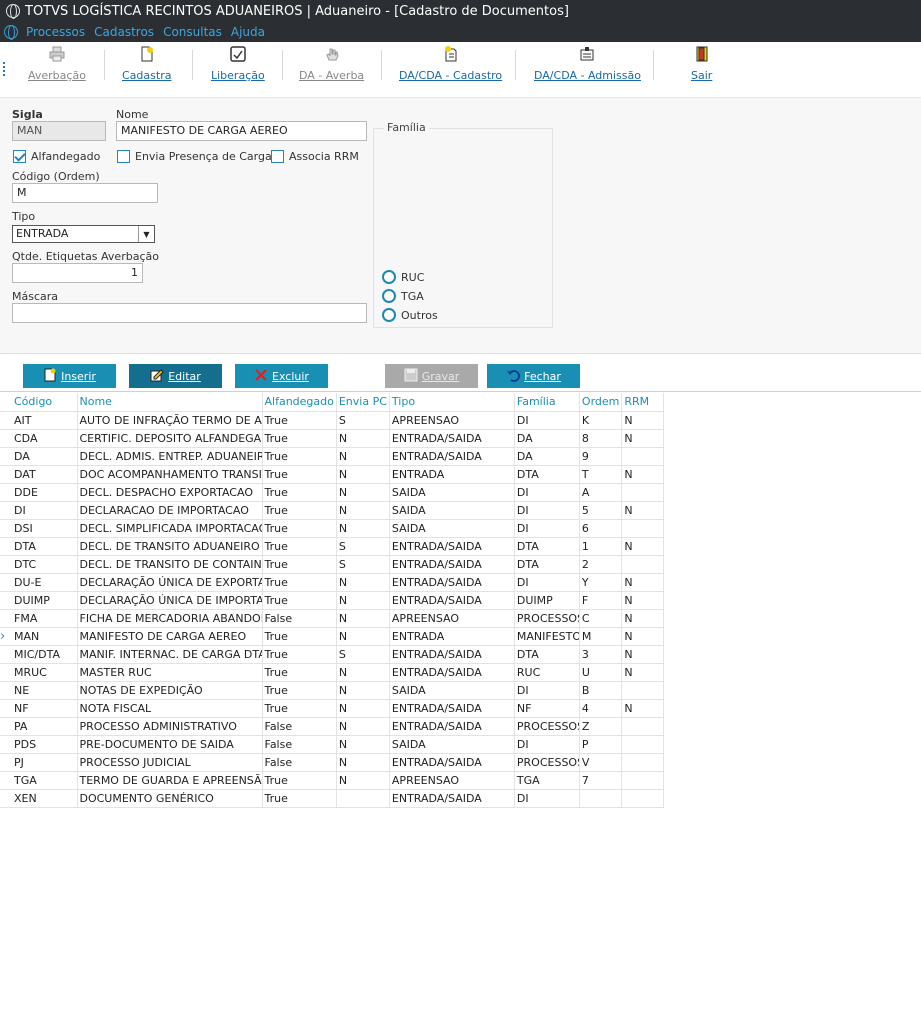 This screenshot has width=921, height=1010. Describe the element at coordinates (533, 376) in the screenshot. I see `fechar-button: Fechar` at that location.